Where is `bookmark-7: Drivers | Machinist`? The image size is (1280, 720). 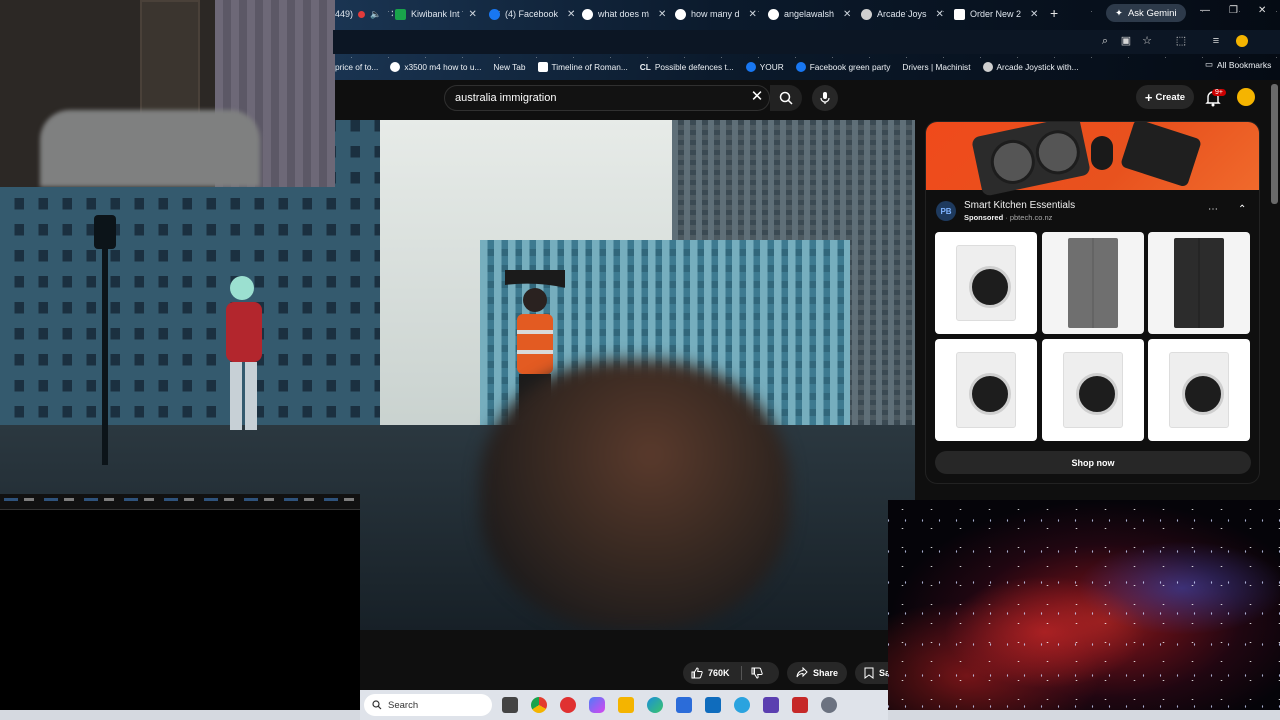
bookmark-7: Drivers | Machinist is located at coordinates (936, 67).